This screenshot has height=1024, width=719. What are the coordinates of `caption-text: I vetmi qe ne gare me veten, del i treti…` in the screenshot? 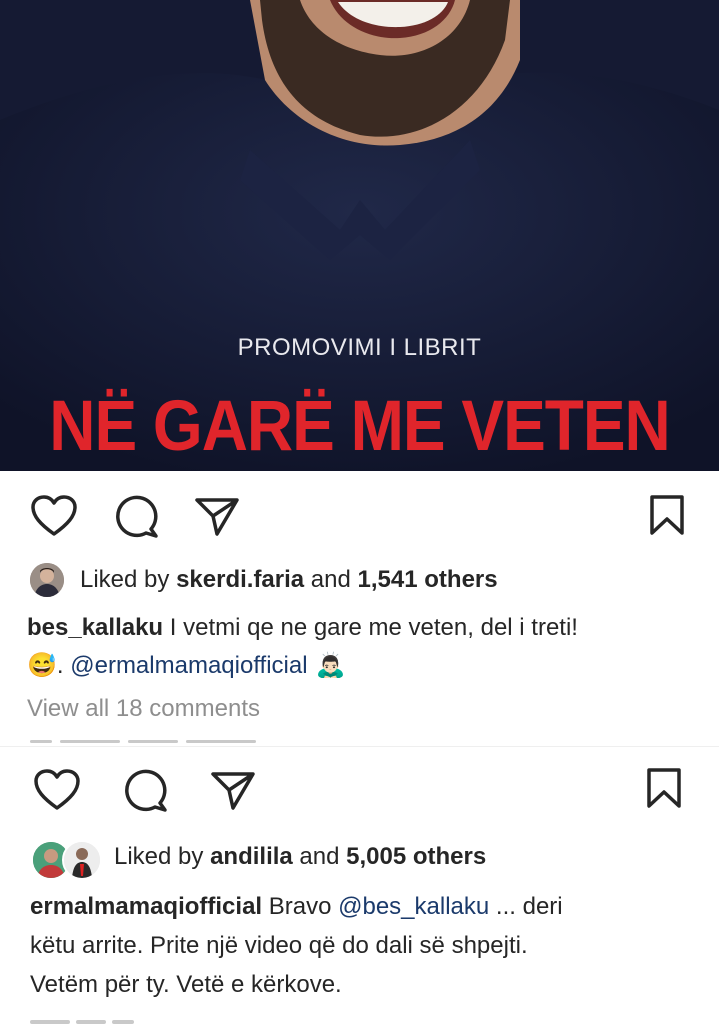 It's located at (370, 627).